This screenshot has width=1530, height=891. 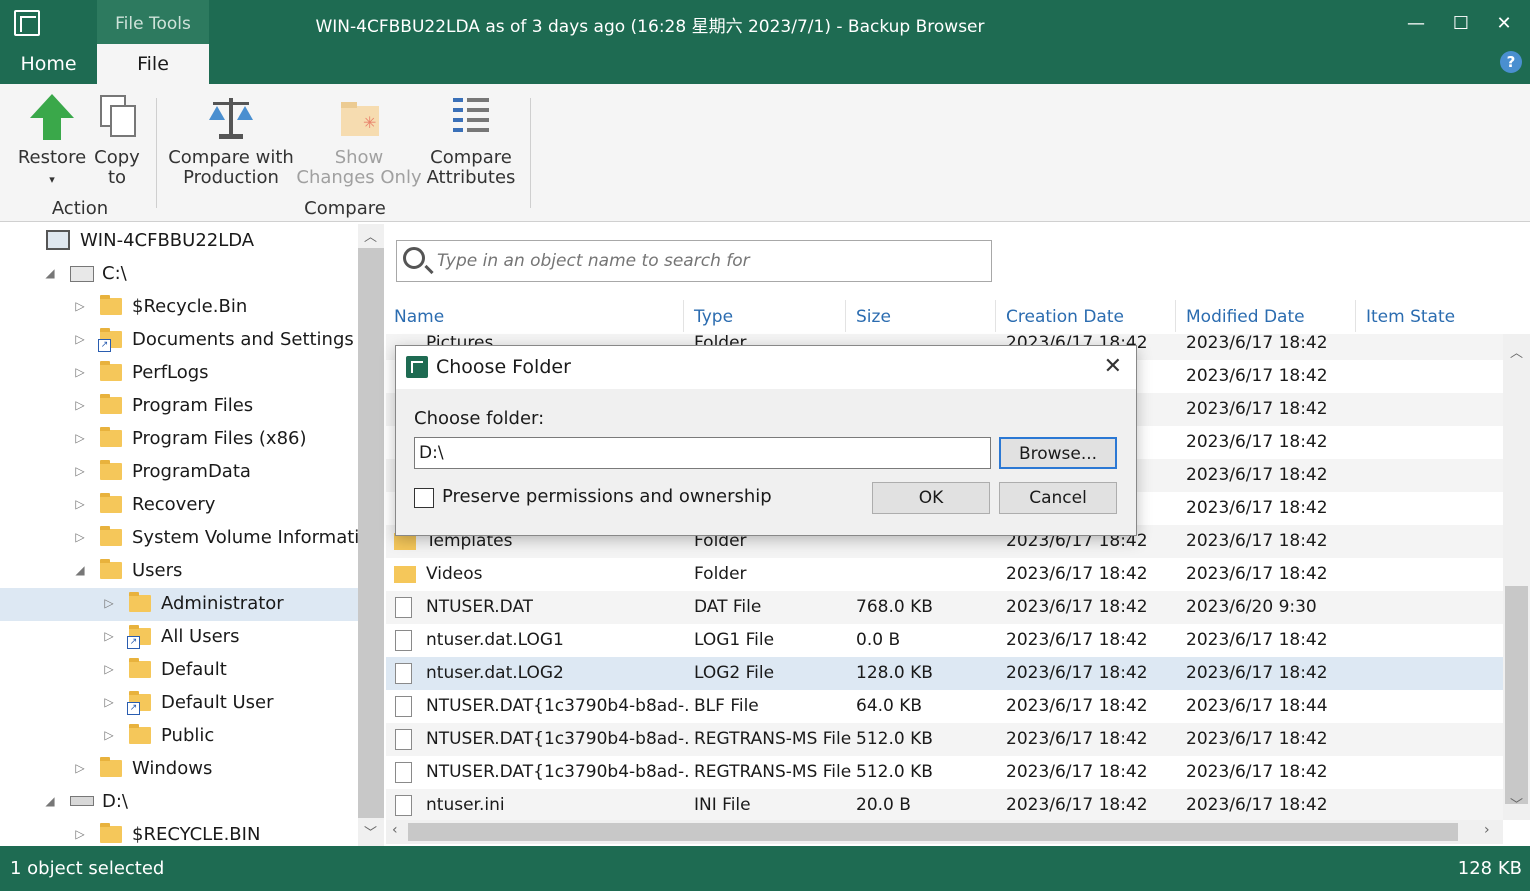 What do you see at coordinates (702, 453) in the screenshot?
I see `folder-path-field: D:\` at bounding box center [702, 453].